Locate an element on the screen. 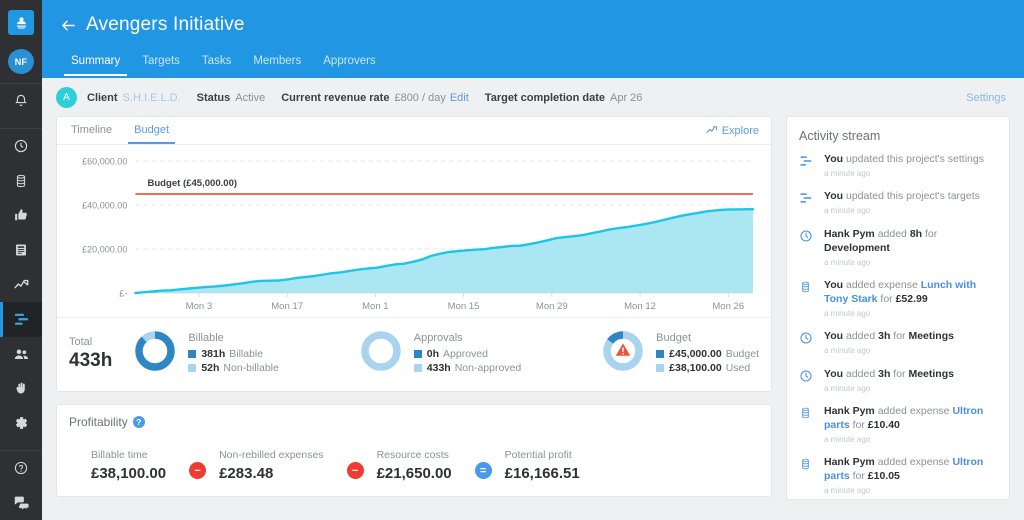  sidebar-item-people is located at coordinates (21, 354).